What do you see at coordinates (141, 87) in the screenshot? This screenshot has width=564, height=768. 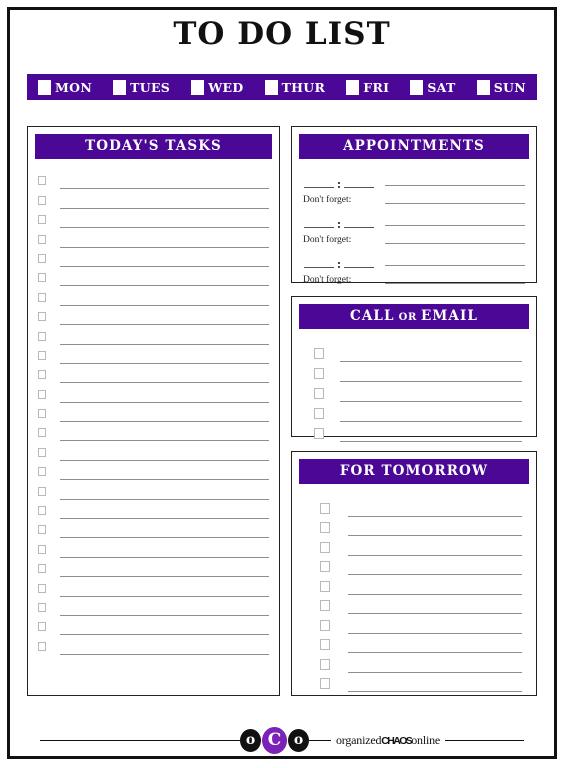 I see `weekday-tues: TUES` at bounding box center [141, 87].